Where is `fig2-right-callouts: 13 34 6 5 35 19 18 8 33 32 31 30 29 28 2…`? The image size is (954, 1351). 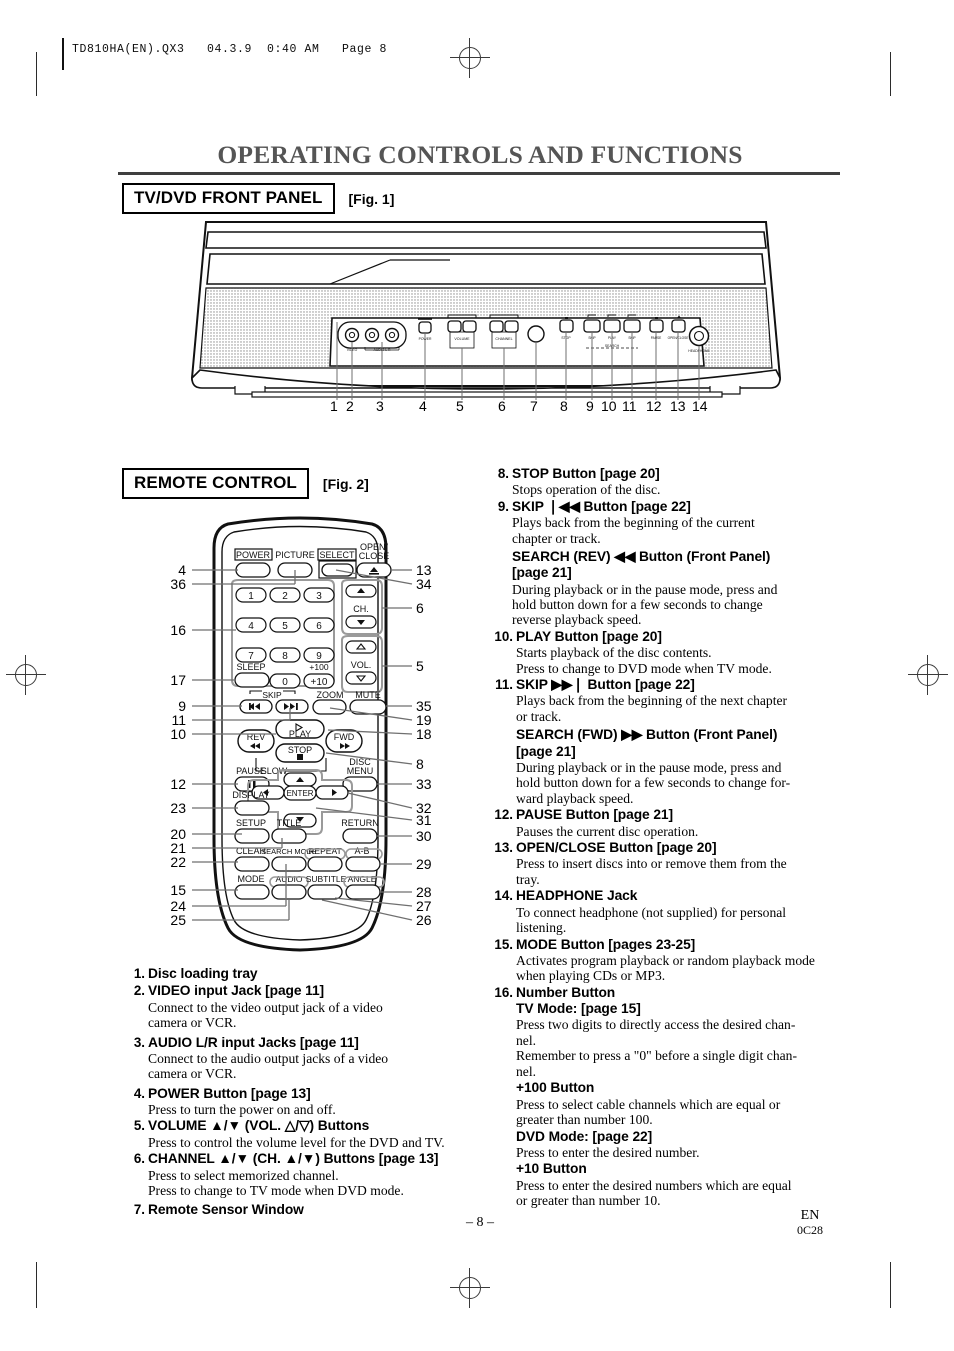
fig2-right-callouts: 13 34 6 5 35 19 18 8 33 32 31 30 29 28 2… is located at coordinates (436, 734).